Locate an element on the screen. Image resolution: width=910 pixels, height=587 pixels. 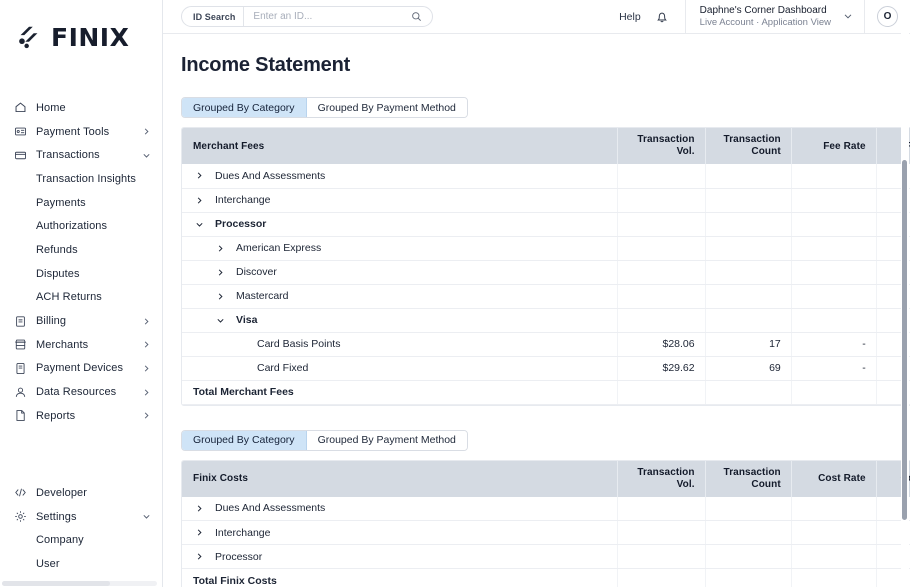
sidebar-subitem-label: Disputes is located at coordinates (58, 273).